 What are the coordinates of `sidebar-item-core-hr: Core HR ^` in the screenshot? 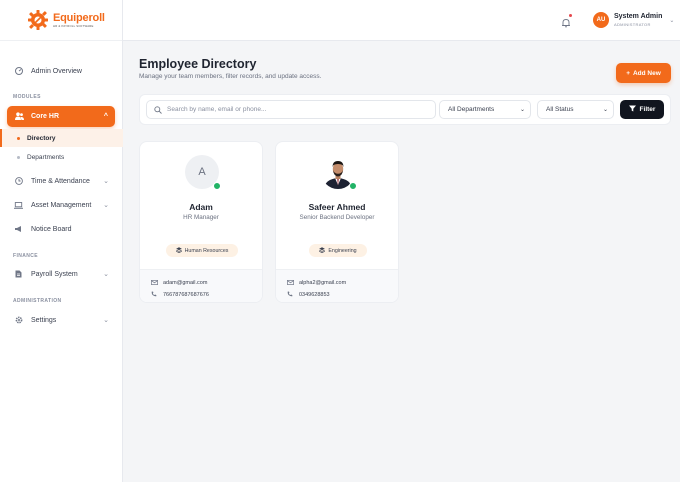 It's located at (61, 116).